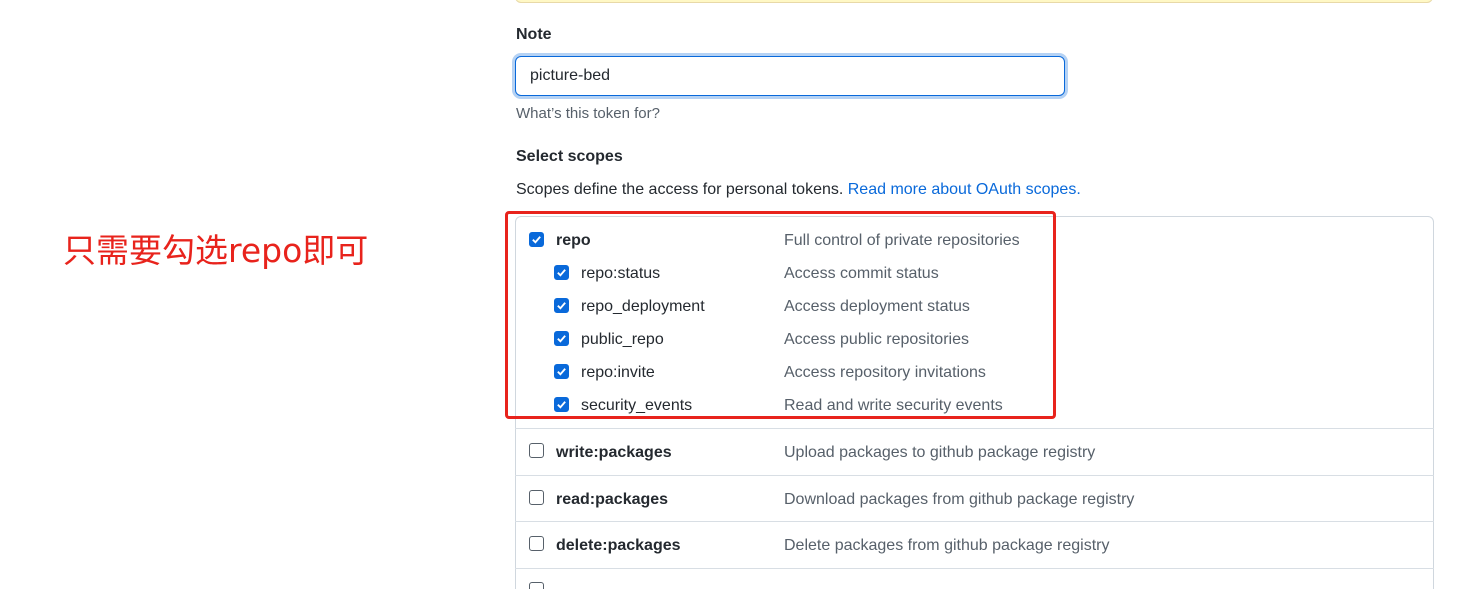 The height and width of the screenshot is (589, 1484). I want to click on scope-name-delete-packages: delete:packages, so click(618, 545).